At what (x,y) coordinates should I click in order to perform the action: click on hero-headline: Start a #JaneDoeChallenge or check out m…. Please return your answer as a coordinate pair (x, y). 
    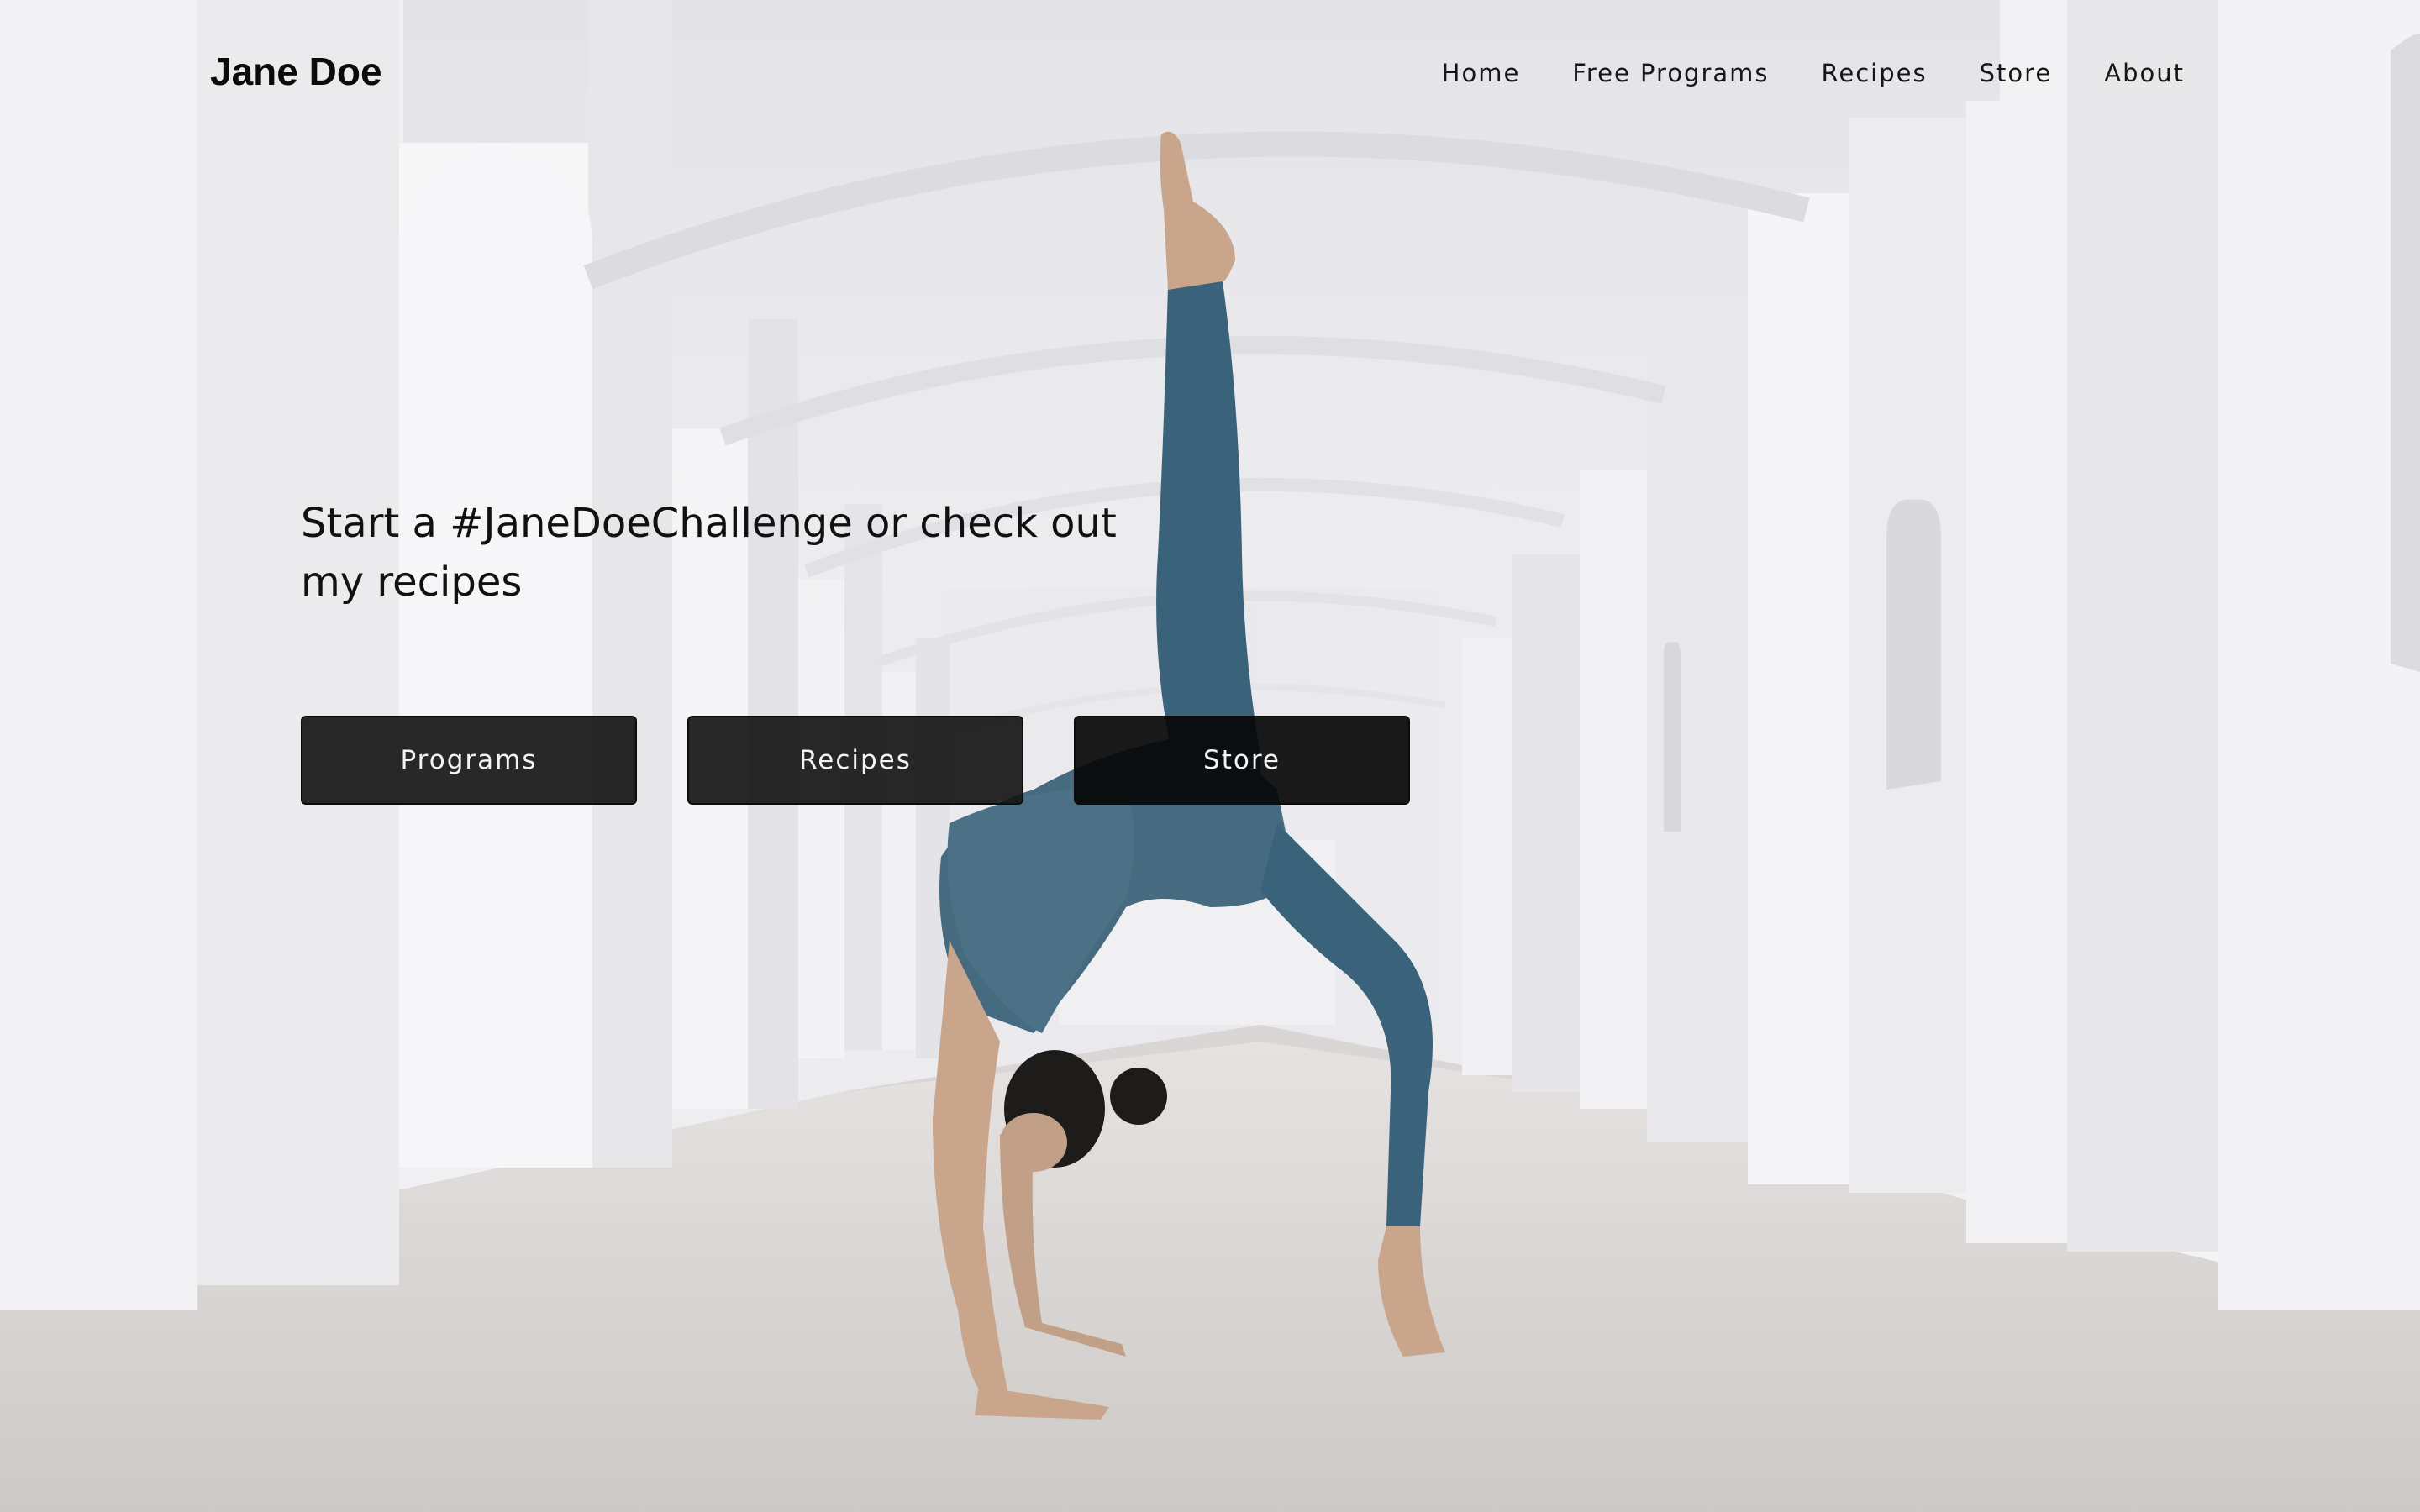
    Looking at the image, I should click on (709, 553).